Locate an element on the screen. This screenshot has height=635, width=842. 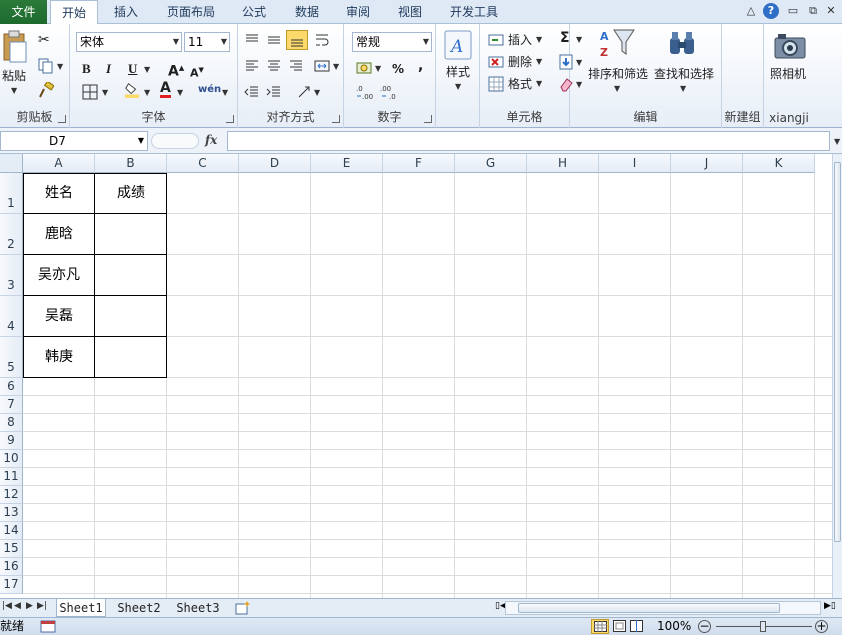
row-header-6: 6 is located at coordinates (11, 387).